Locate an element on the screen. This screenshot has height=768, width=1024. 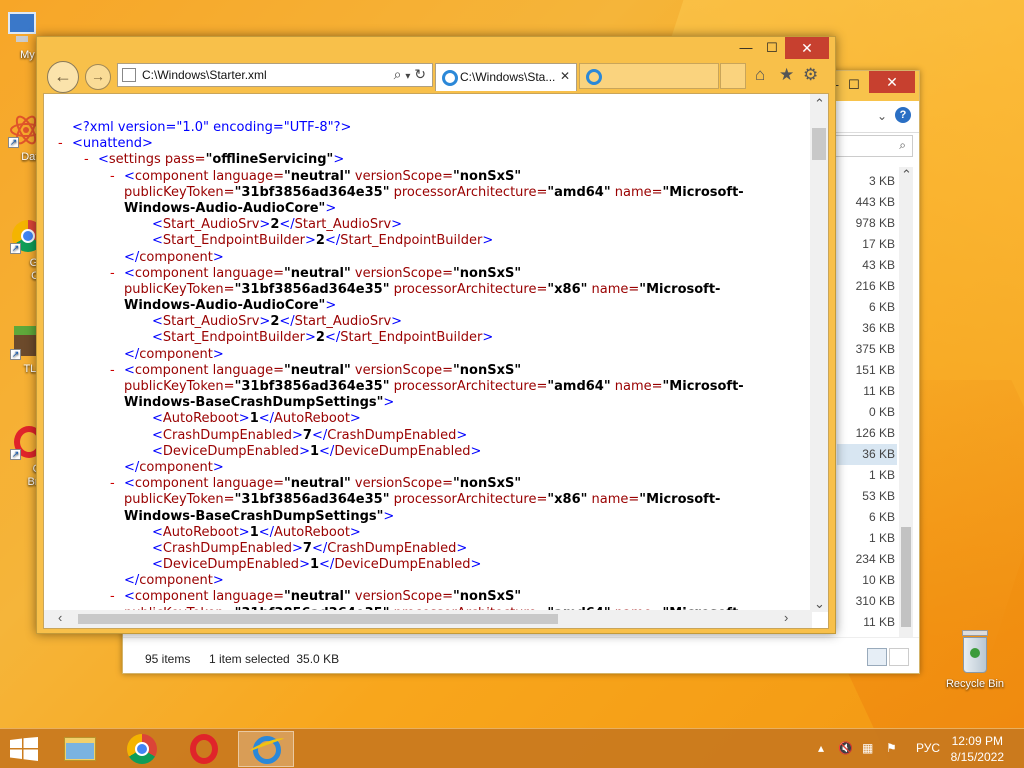
desktop-icon-recycle-bin: Recycle Bin is located at coordinates (975, 660).